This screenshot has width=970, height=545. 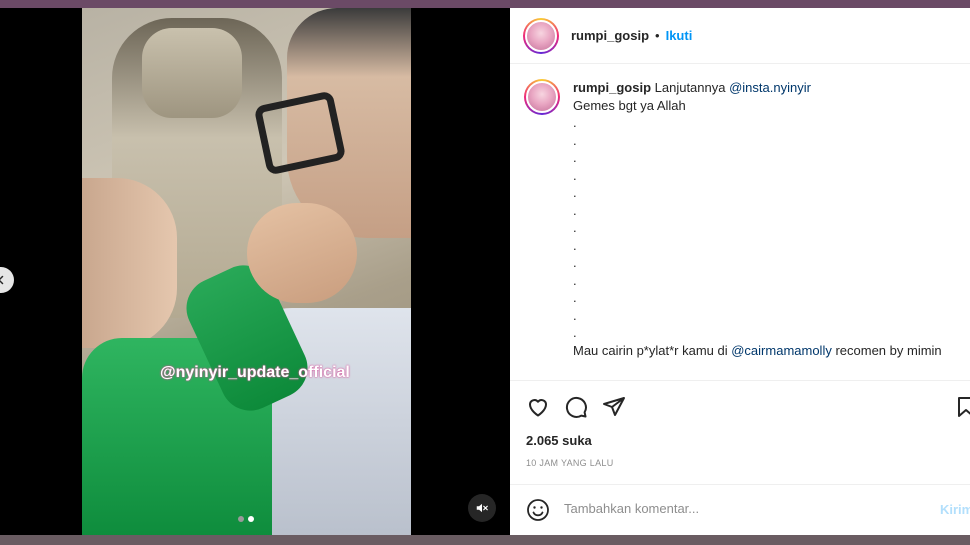 What do you see at coordinates (255, 372) in the screenshot?
I see `video-watermark: @nyinyir_update_official` at bounding box center [255, 372].